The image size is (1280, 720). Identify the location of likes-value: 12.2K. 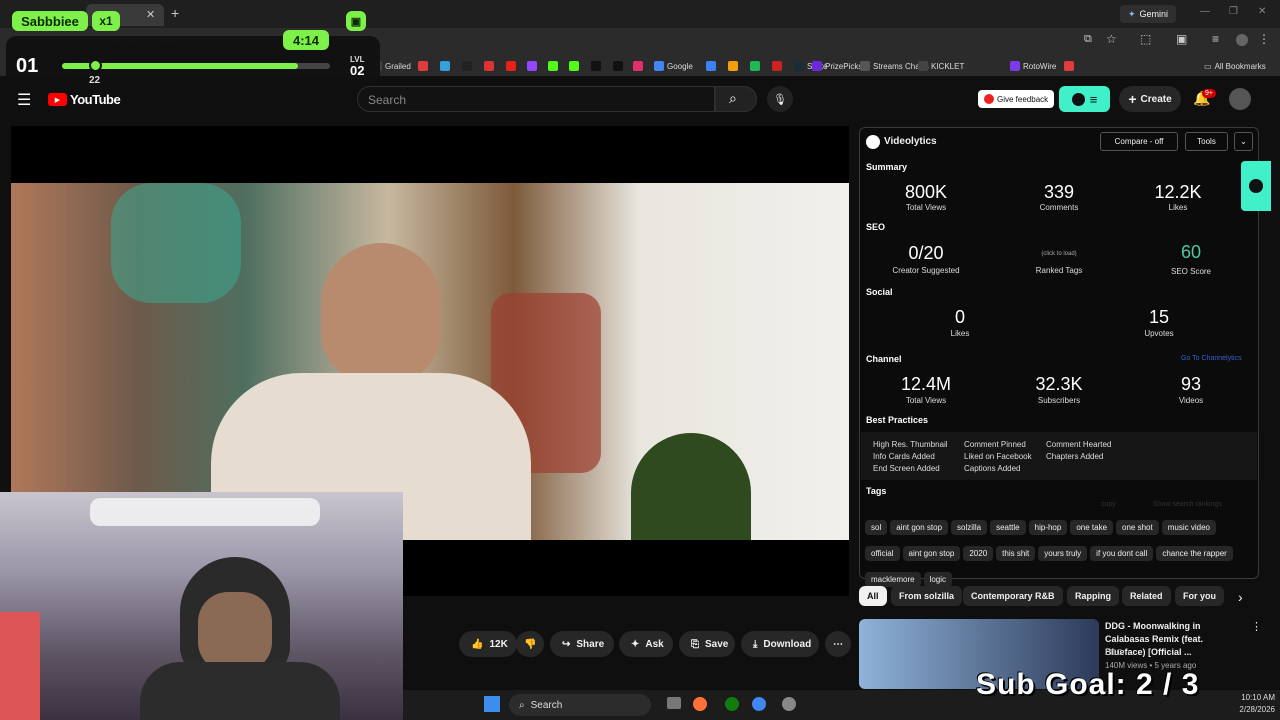
(1178, 192).